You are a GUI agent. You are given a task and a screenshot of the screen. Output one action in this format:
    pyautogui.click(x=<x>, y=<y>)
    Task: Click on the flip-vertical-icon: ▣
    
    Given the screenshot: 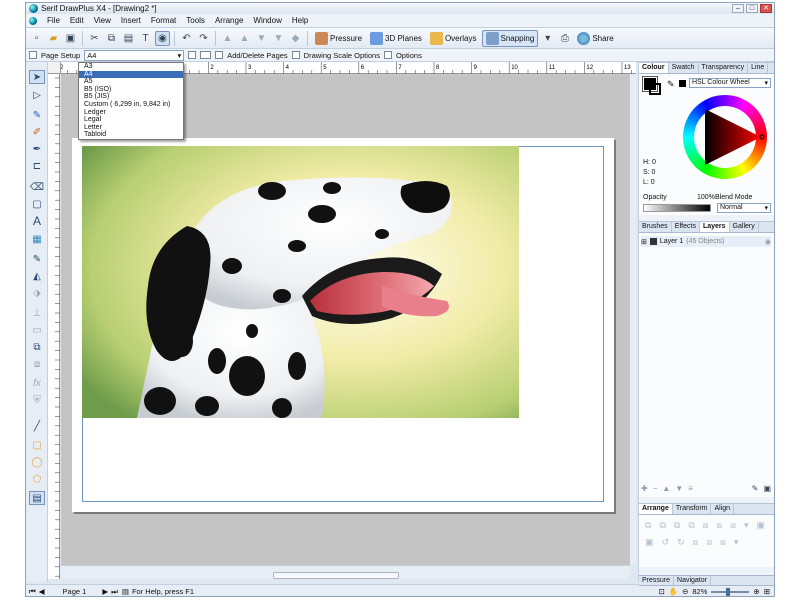 What is the action you would take?
    pyautogui.click(x=649, y=542)
    